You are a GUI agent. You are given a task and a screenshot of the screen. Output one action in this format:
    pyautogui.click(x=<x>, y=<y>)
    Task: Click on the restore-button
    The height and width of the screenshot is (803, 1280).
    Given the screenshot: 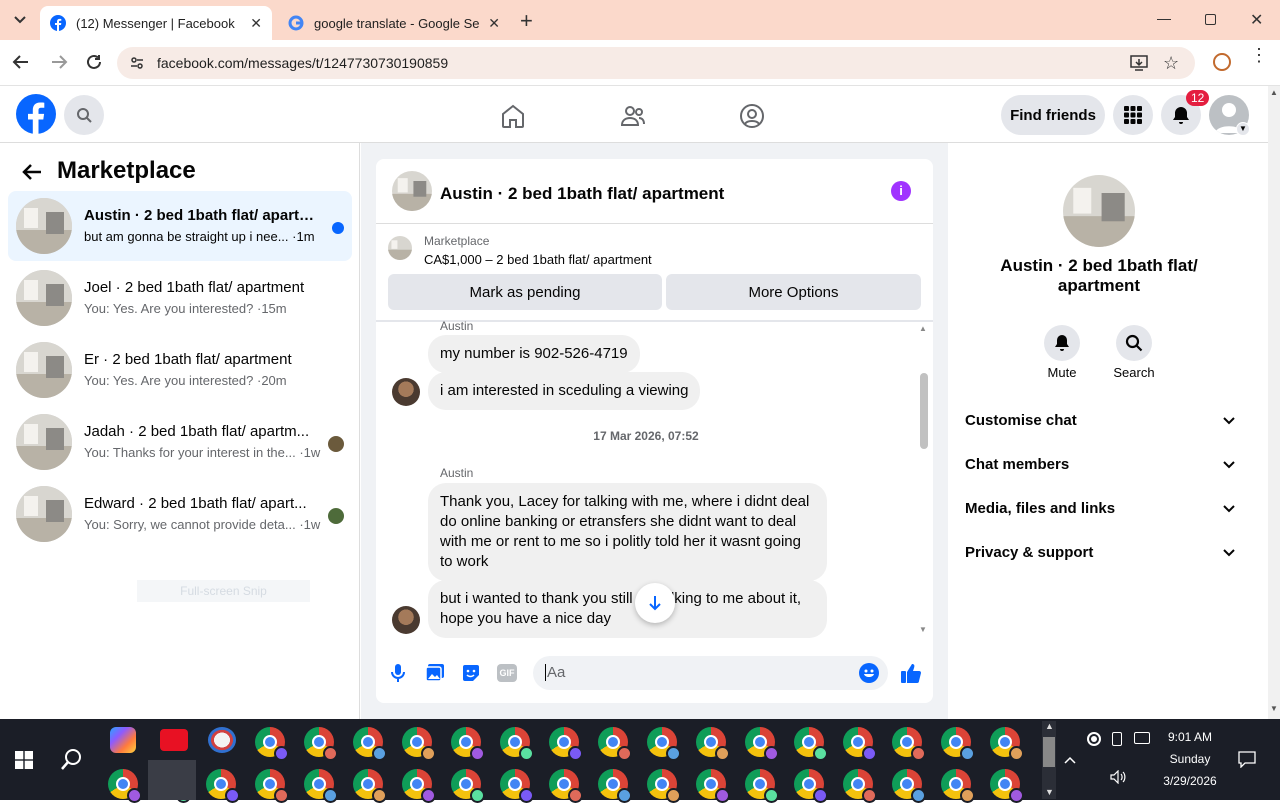 What is the action you would take?
    pyautogui.click(x=1210, y=19)
    